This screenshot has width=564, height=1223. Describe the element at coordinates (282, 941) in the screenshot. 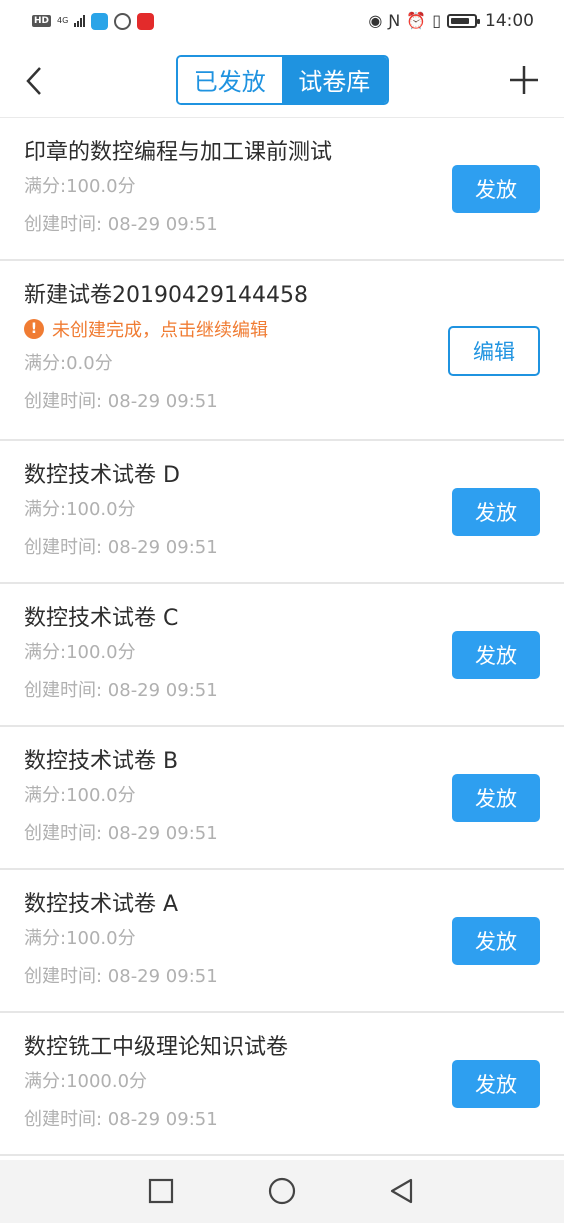

I see `paper-item: 数控技术试卷 A 满分:100.0分 创建时间: 08-29 09:51 发放` at that location.